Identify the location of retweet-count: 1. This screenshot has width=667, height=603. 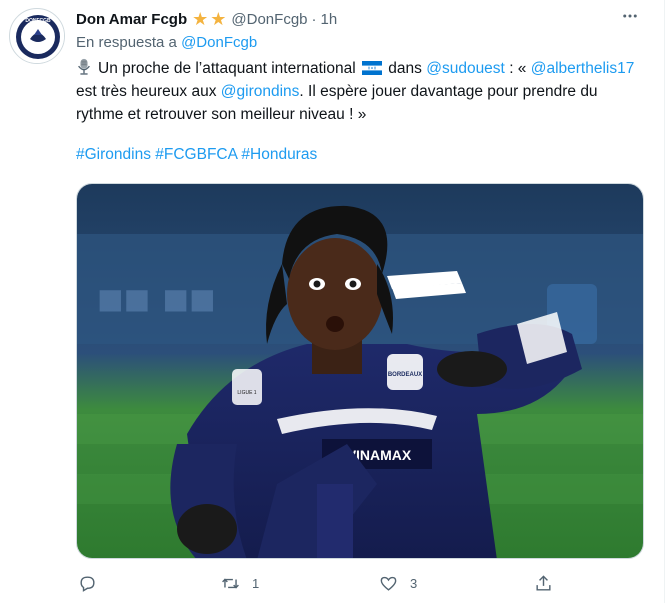
(256, 583).